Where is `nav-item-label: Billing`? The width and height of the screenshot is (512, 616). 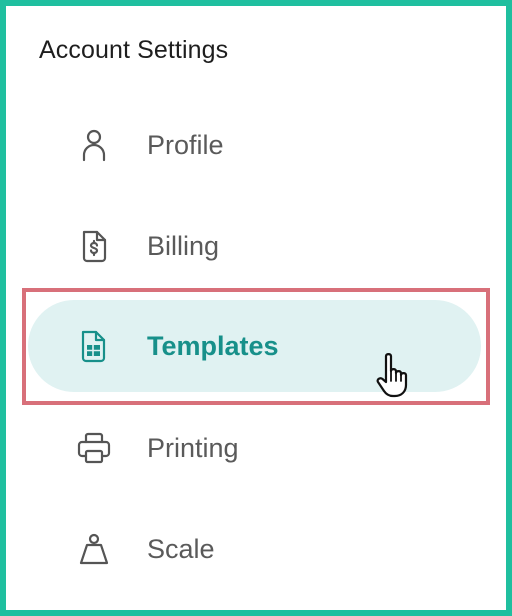 nav-item-label: Billing is located at coordinates (183, 246).